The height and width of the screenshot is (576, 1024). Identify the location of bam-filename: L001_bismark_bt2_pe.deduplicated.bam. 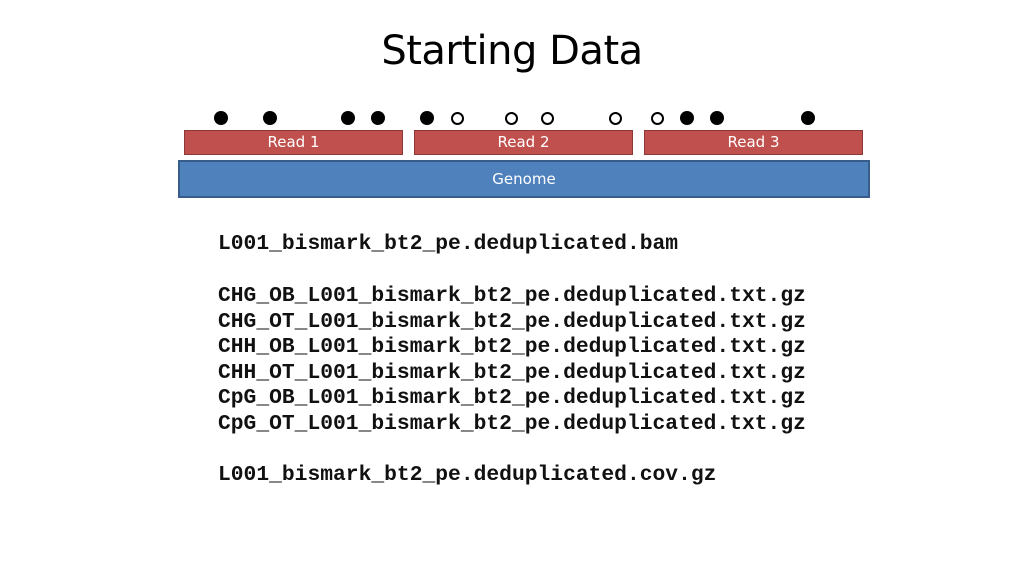
(448, 244).